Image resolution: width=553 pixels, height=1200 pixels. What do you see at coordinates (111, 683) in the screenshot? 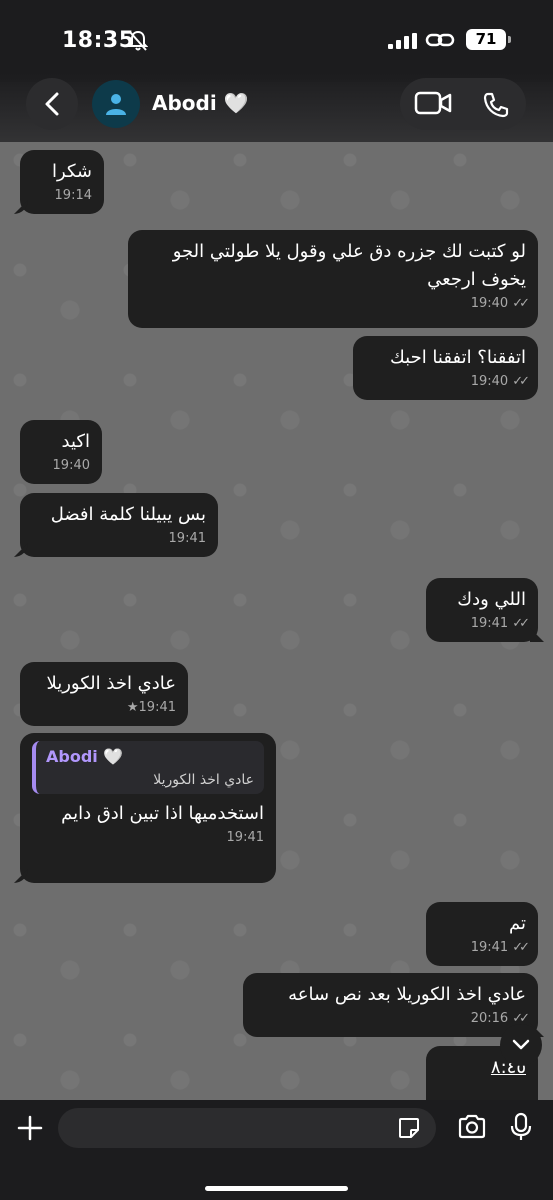
I see `message-text: عادي اخذ الكوريلا` at bounding box center [111, 683].